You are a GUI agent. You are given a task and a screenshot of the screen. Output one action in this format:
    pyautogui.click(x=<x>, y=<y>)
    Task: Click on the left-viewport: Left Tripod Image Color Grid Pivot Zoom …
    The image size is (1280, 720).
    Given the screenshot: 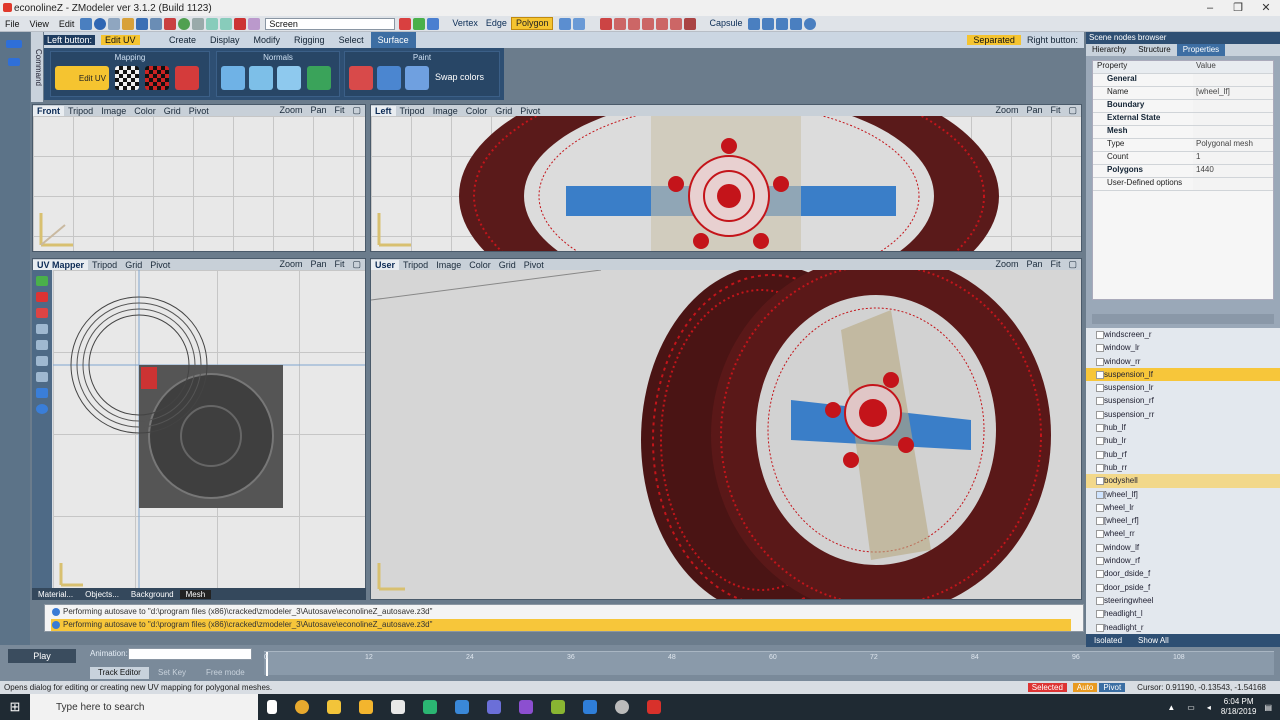 What is the action you would take?
    pyautogui.click(x=726, y=178)
    